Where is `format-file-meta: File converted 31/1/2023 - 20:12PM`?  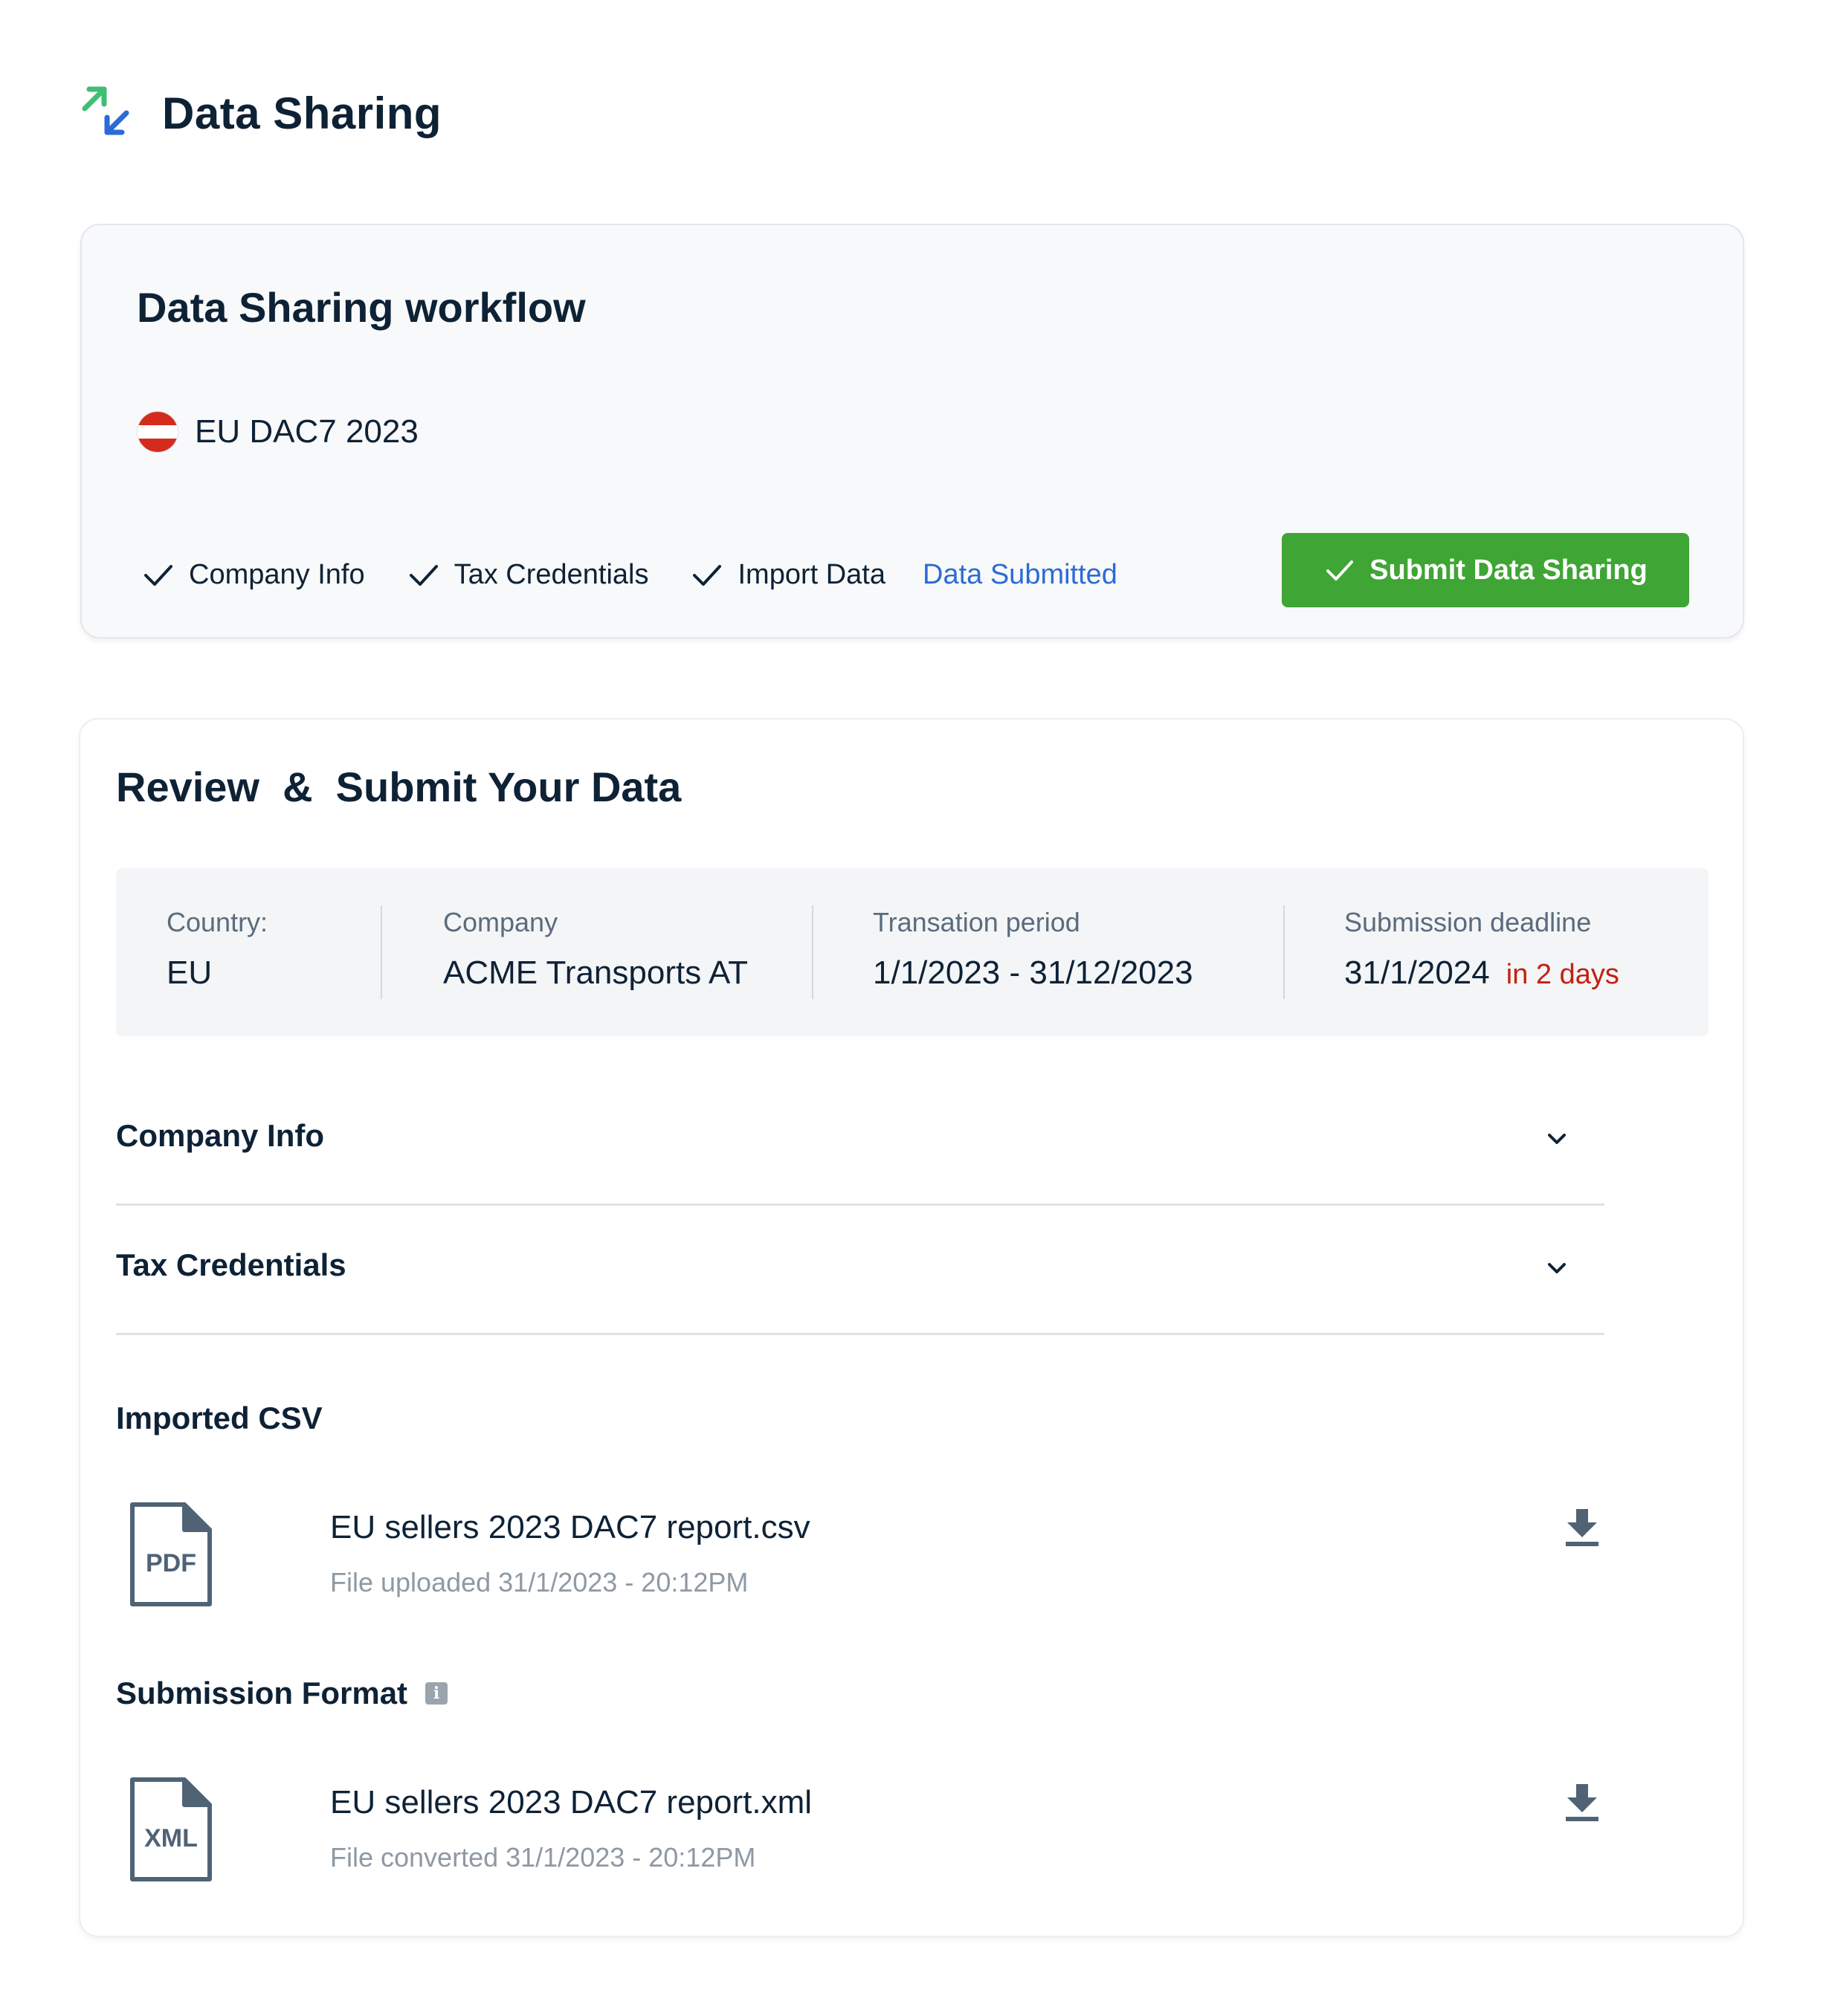
format-file-meta: File converted 31/1/2023 - 20:12PM is located at coordinates (543, 1858).